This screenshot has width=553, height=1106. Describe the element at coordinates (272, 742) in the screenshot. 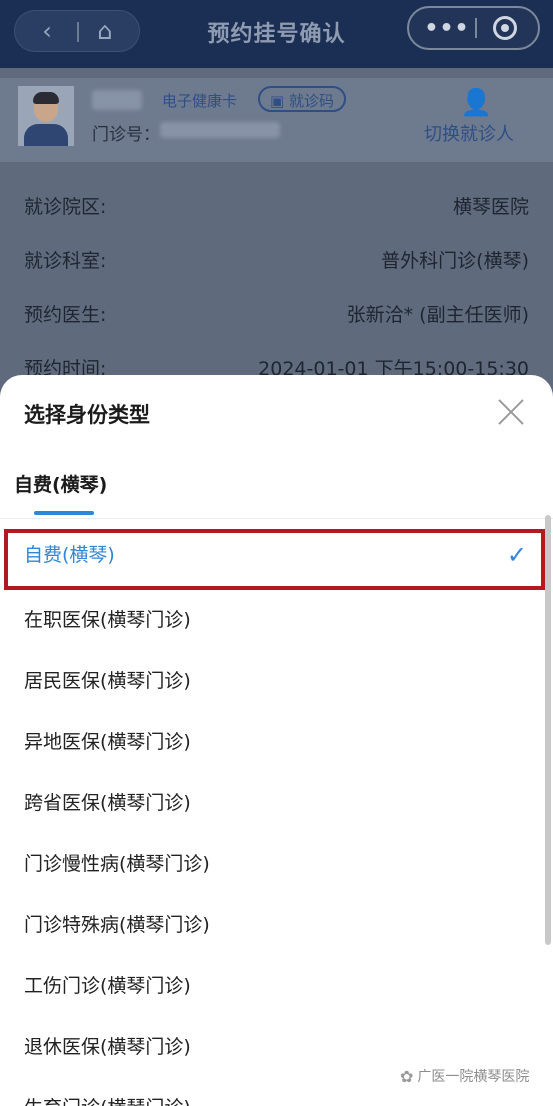

I see `identity-option: 异地医保(横琴门诊)` at that location.